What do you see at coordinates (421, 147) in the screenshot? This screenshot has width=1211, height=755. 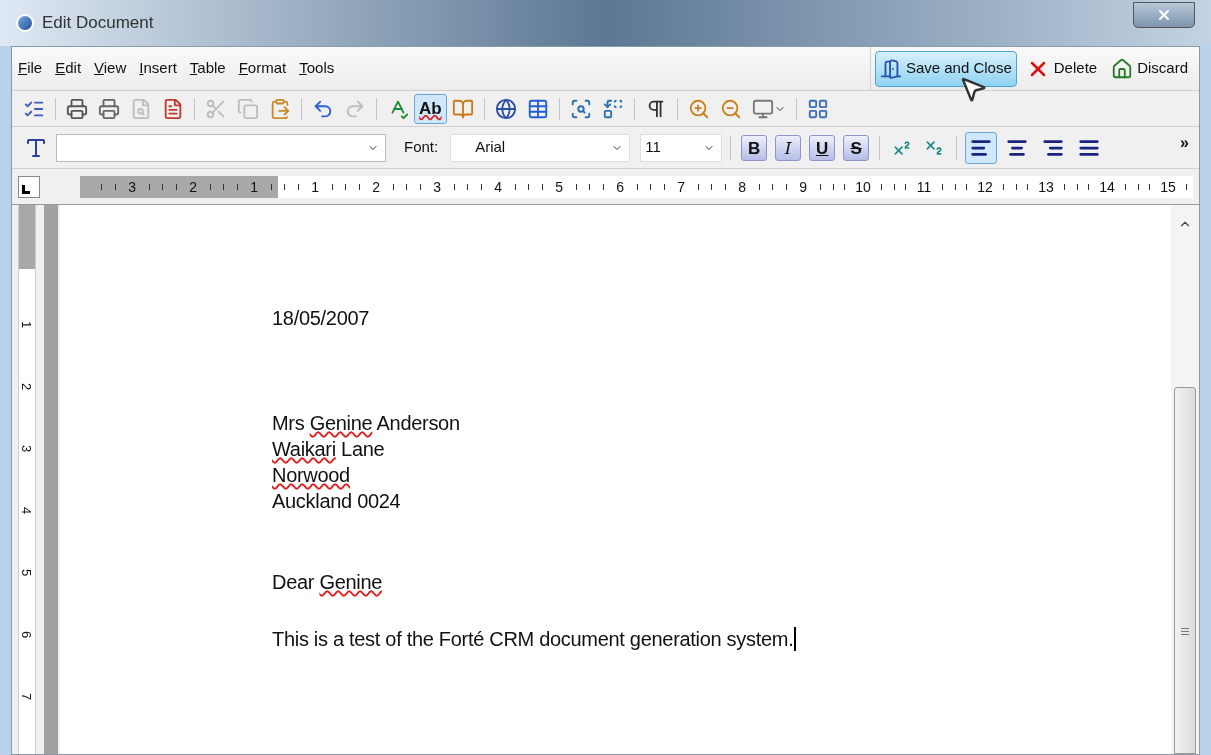 I see `font-label: Font:` at bounding box center [421, 147].